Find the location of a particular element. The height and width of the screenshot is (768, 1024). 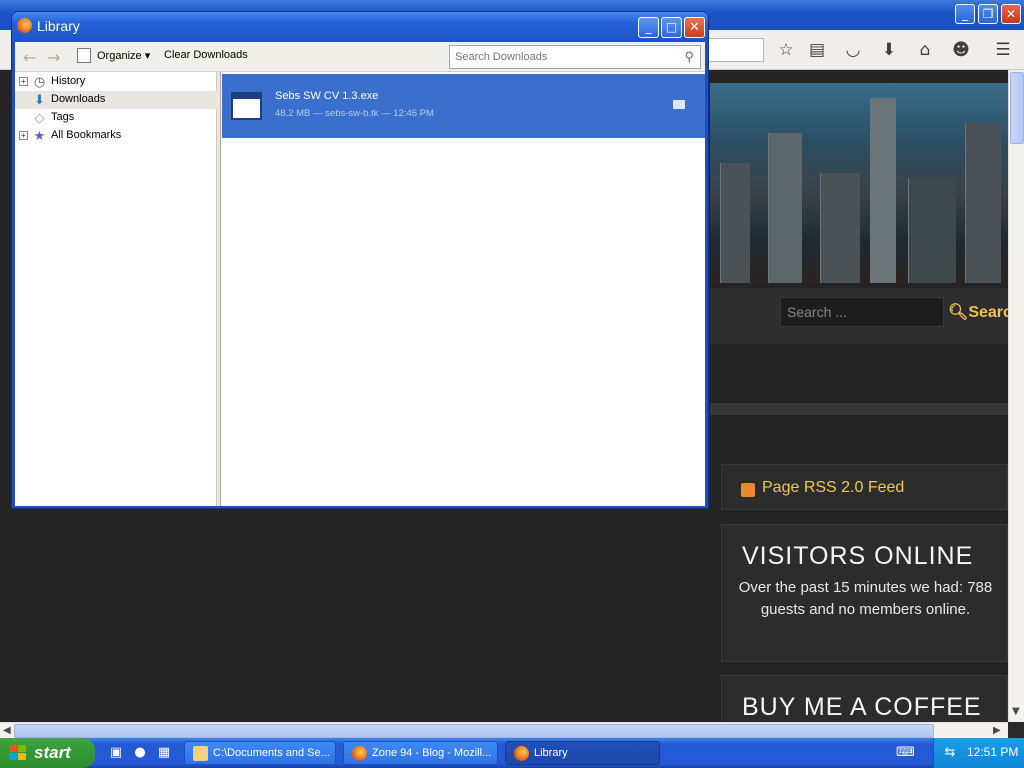

library-titlebar: Library _ □ ✕ is located at coordinates (360, 27).